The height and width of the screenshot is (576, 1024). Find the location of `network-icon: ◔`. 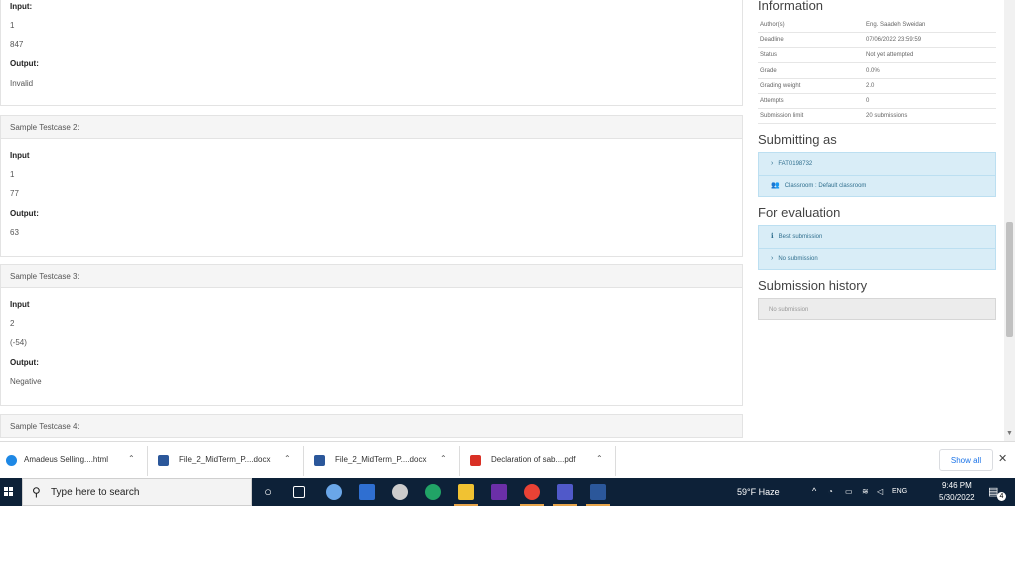

network-icon: ◔ is located at coordinates (830, 491).